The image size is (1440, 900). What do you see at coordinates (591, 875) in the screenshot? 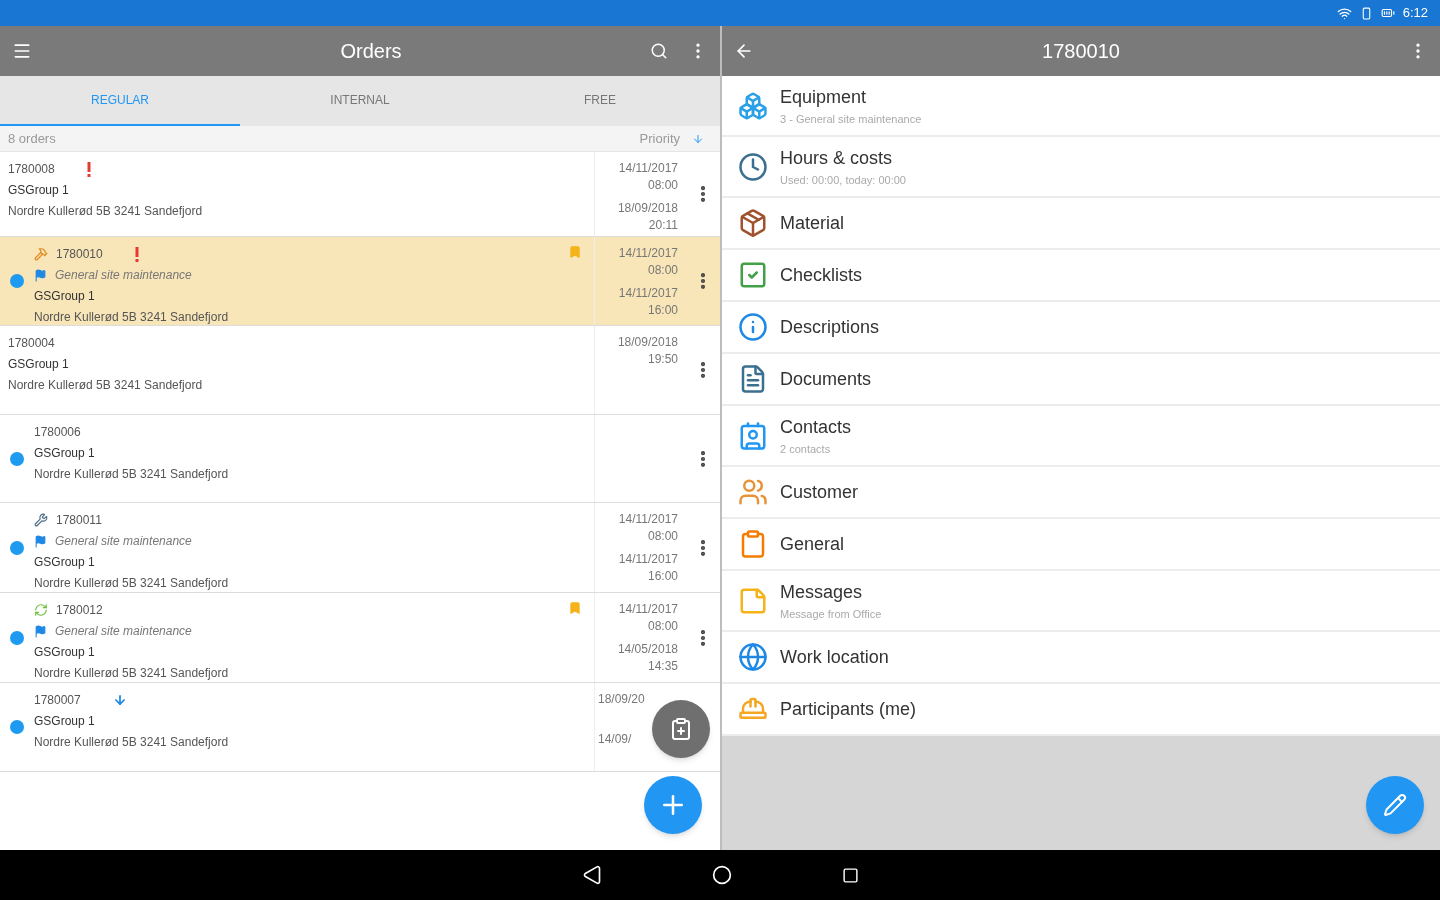
I see `back-icon` at bounding box center [591, 875].